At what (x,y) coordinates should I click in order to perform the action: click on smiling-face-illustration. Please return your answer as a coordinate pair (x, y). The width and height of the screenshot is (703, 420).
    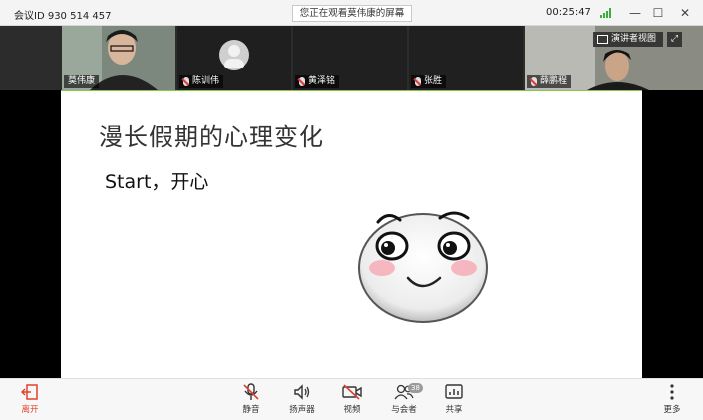
    Looking at the image, I should click on (423, 267).